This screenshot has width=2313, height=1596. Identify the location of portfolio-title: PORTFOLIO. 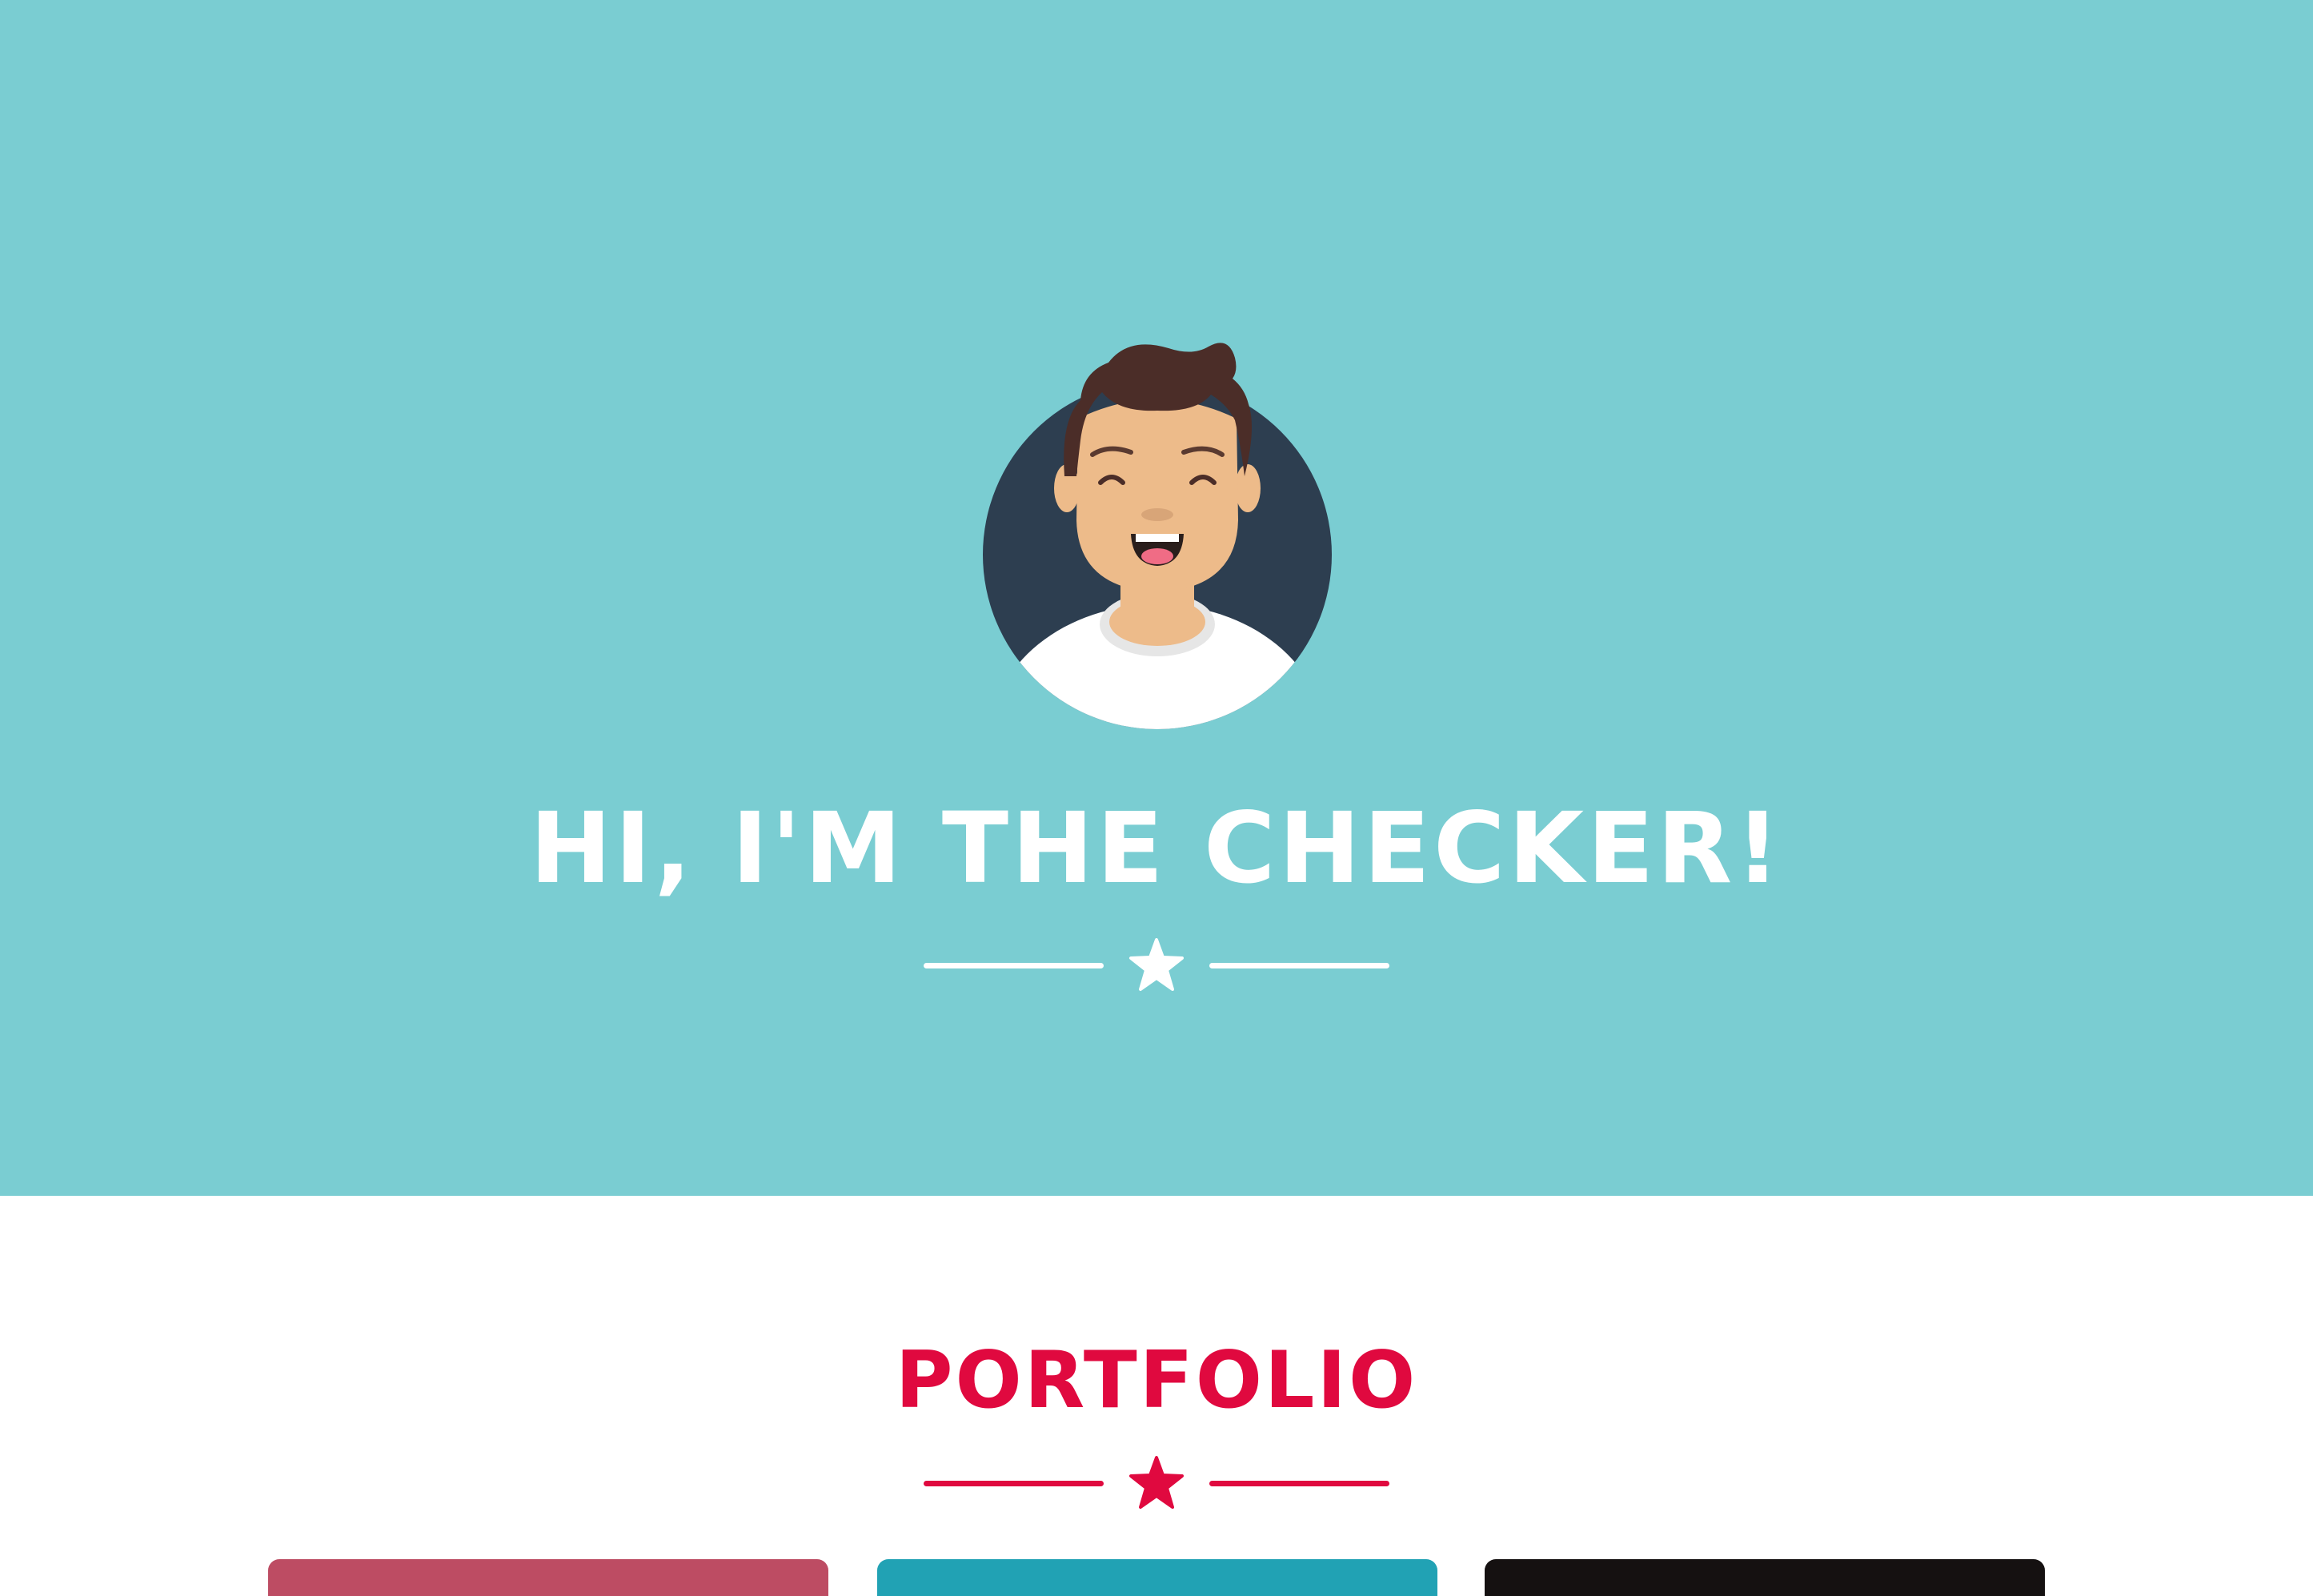
(1156, 1380).